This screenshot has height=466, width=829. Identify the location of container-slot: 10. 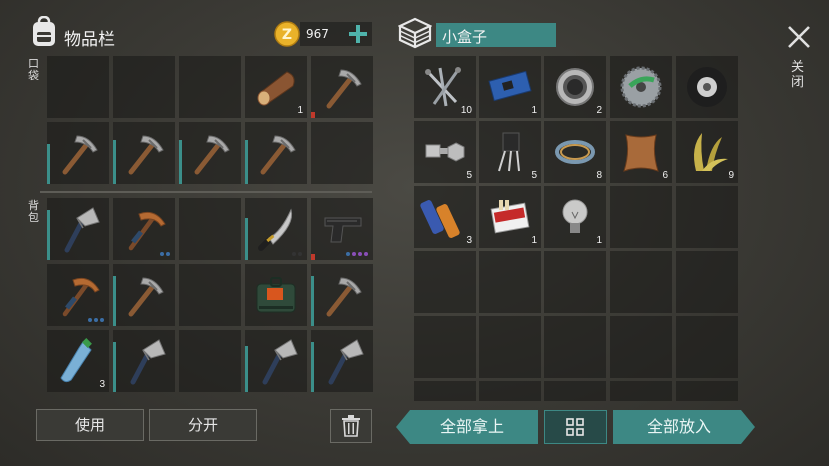
(445, 87).